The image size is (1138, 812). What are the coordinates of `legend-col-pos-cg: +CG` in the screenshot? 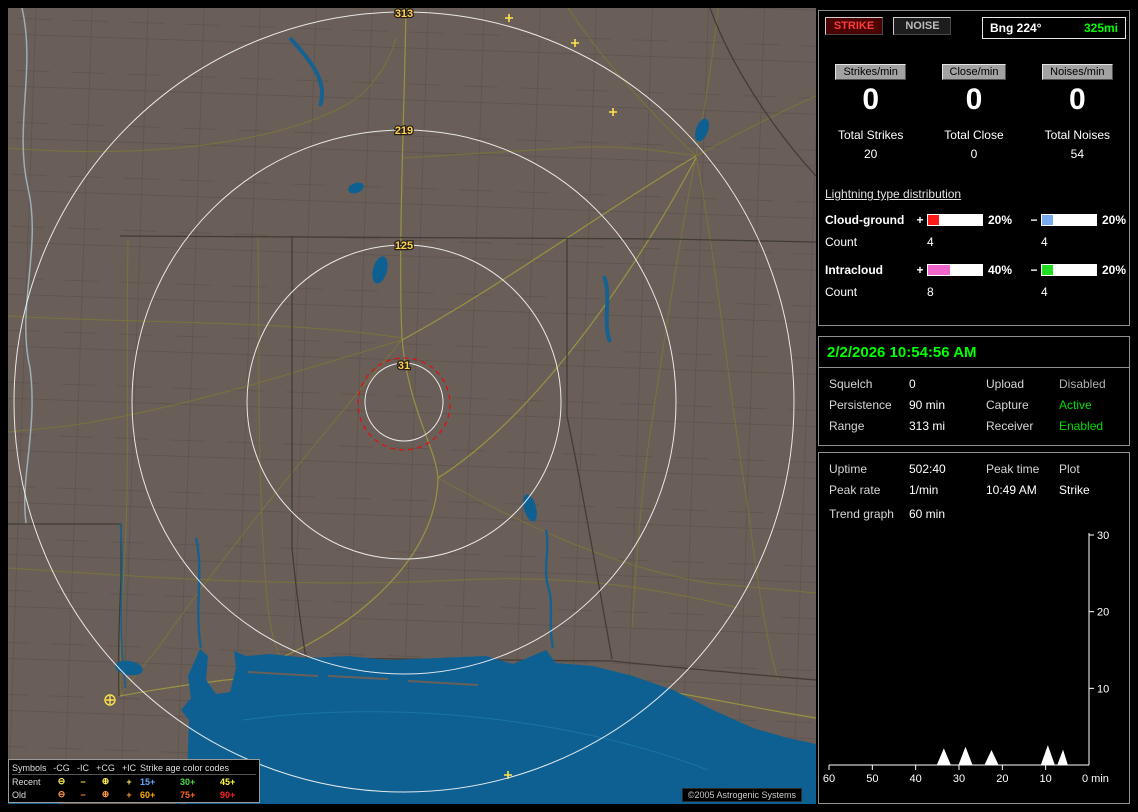 It's located at (105, 767).